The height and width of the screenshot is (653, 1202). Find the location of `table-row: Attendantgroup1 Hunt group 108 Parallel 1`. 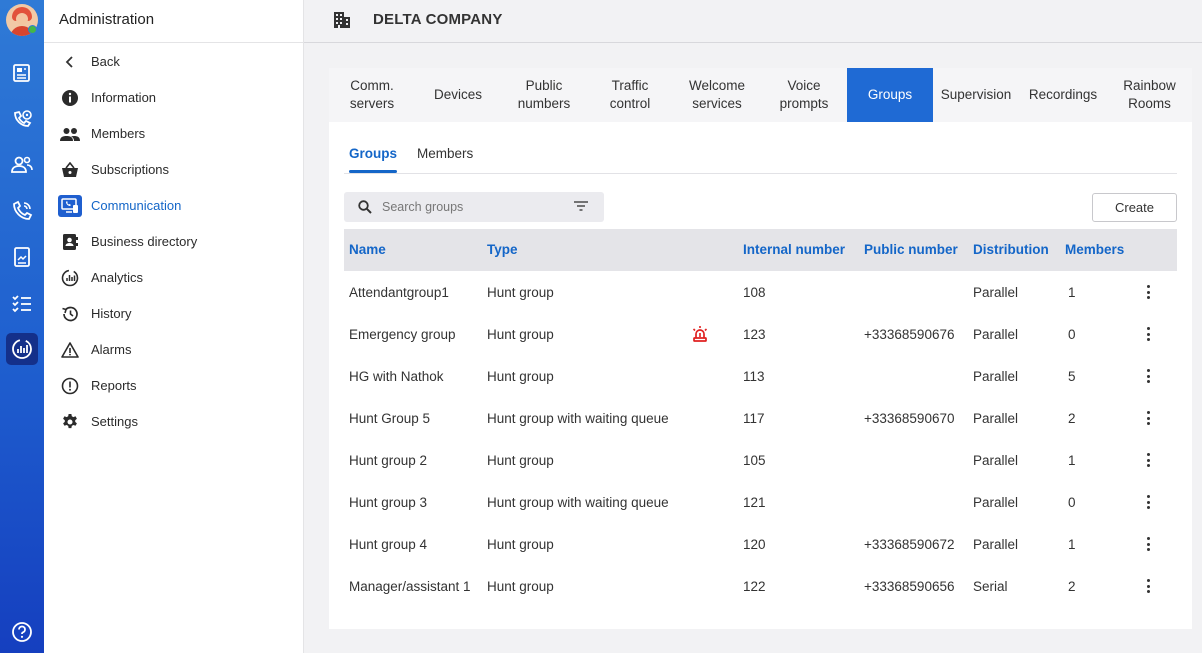

table-row: Attendantgroup1 Hunt group 108 Parallel 1 is located at coordinates (760, 292).